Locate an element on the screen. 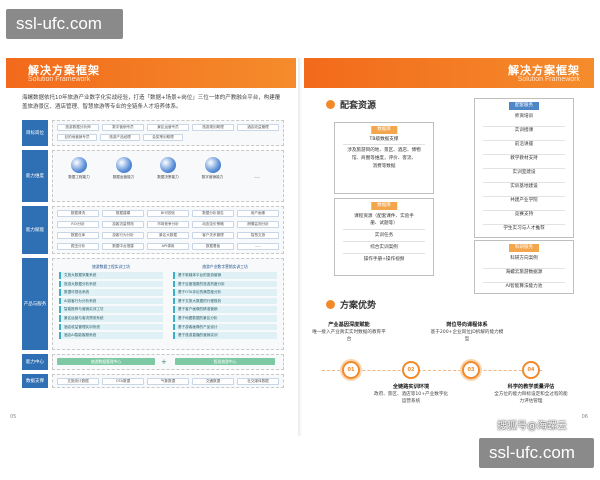 The width and height of the screenshot is (600, 480). chip: 数据清洗 is located at coordinates (78, 213).